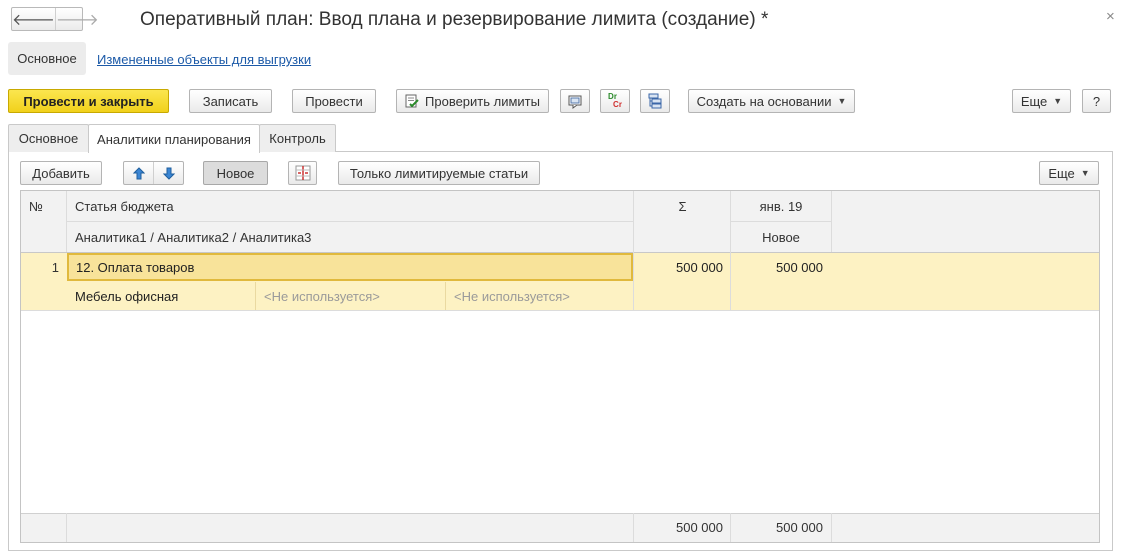 The image size is (1124, 556). Describe the element at coordinates (1110, 16) in the screenshot. I see `close-icon: ×` at that location.